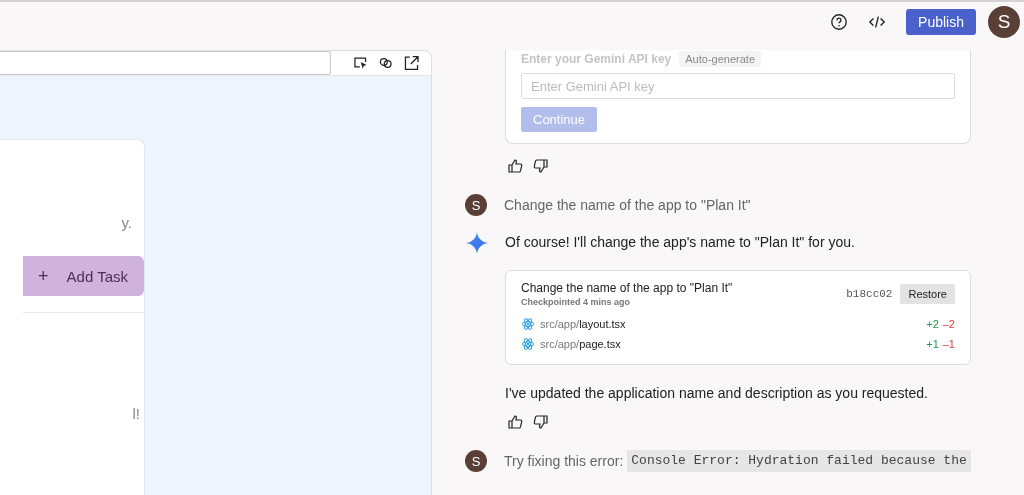 The width and height of the screenshot is (1024, 495). Describe the element at coordinates (83, 276) in the screenshot. I see `add-task-button: + Add Task` at that location.